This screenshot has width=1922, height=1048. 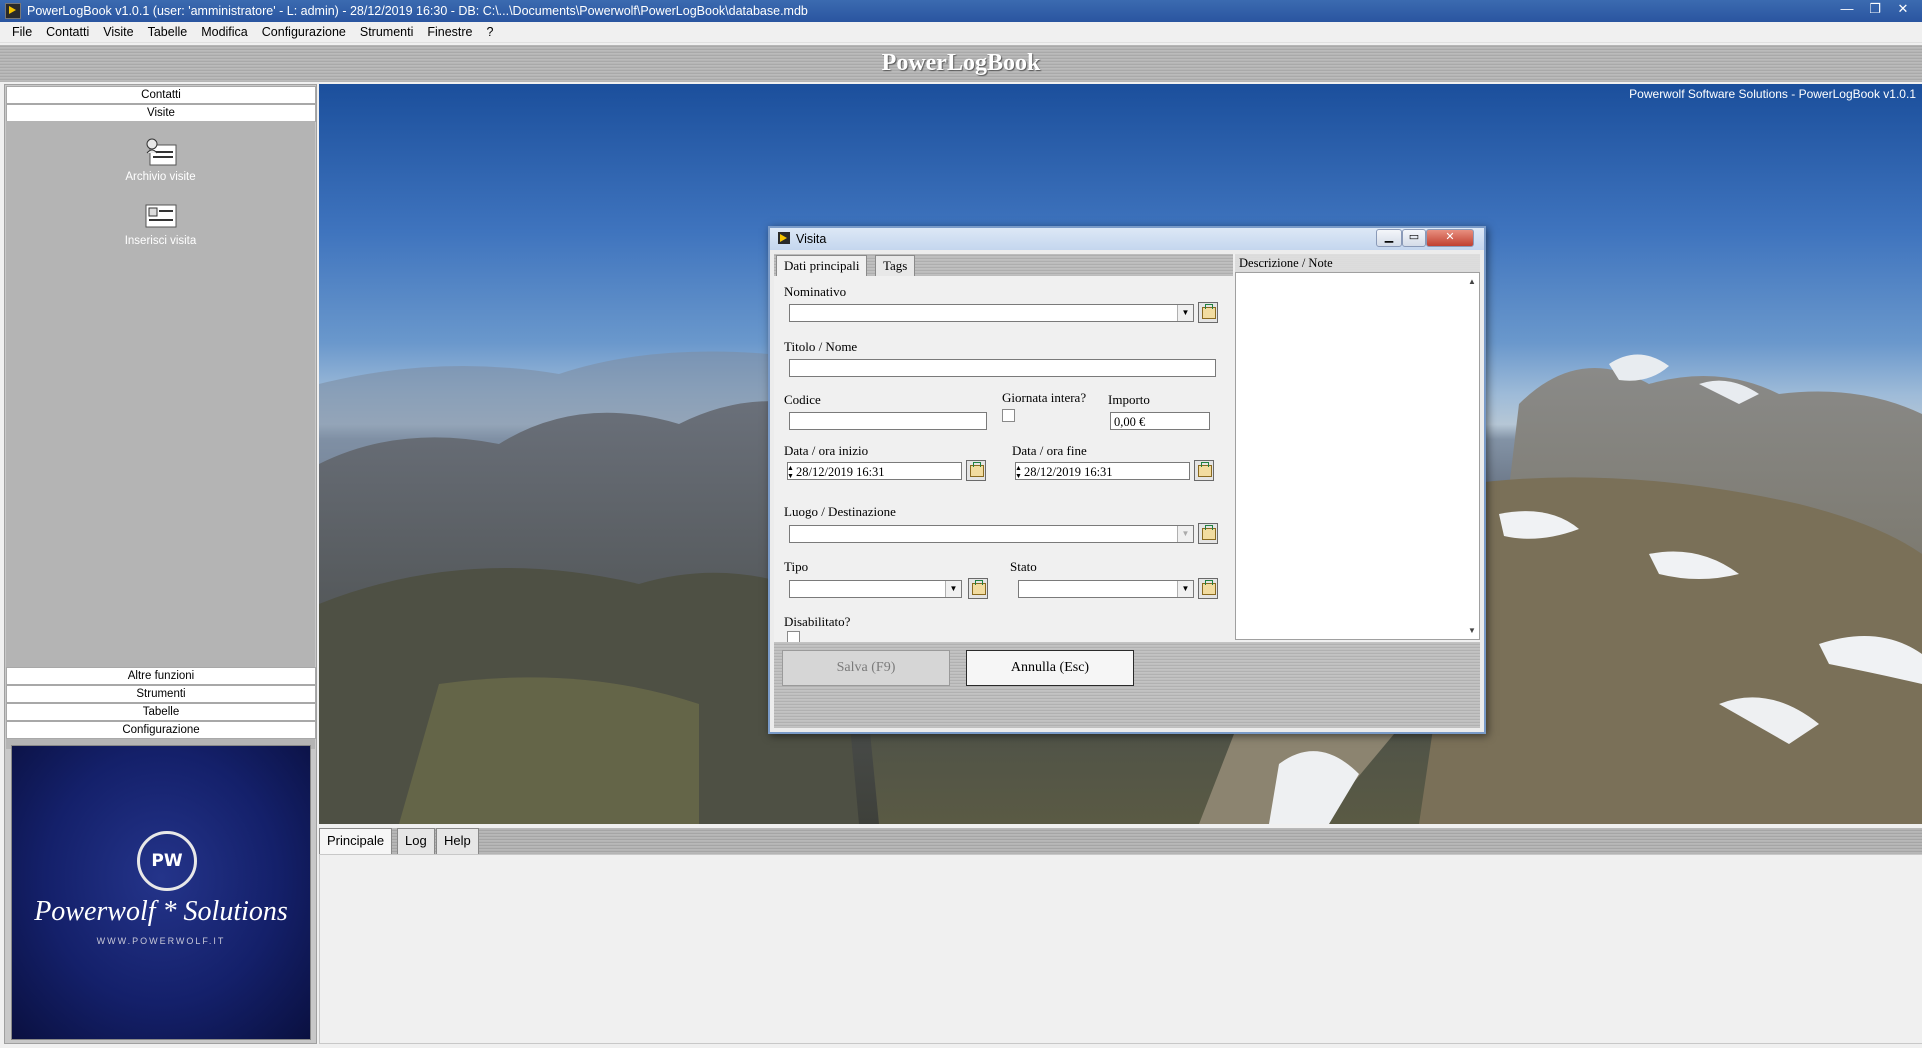 I want to click on logo-brand: Powerwolf * Solutions, so click(x=161, y=911).